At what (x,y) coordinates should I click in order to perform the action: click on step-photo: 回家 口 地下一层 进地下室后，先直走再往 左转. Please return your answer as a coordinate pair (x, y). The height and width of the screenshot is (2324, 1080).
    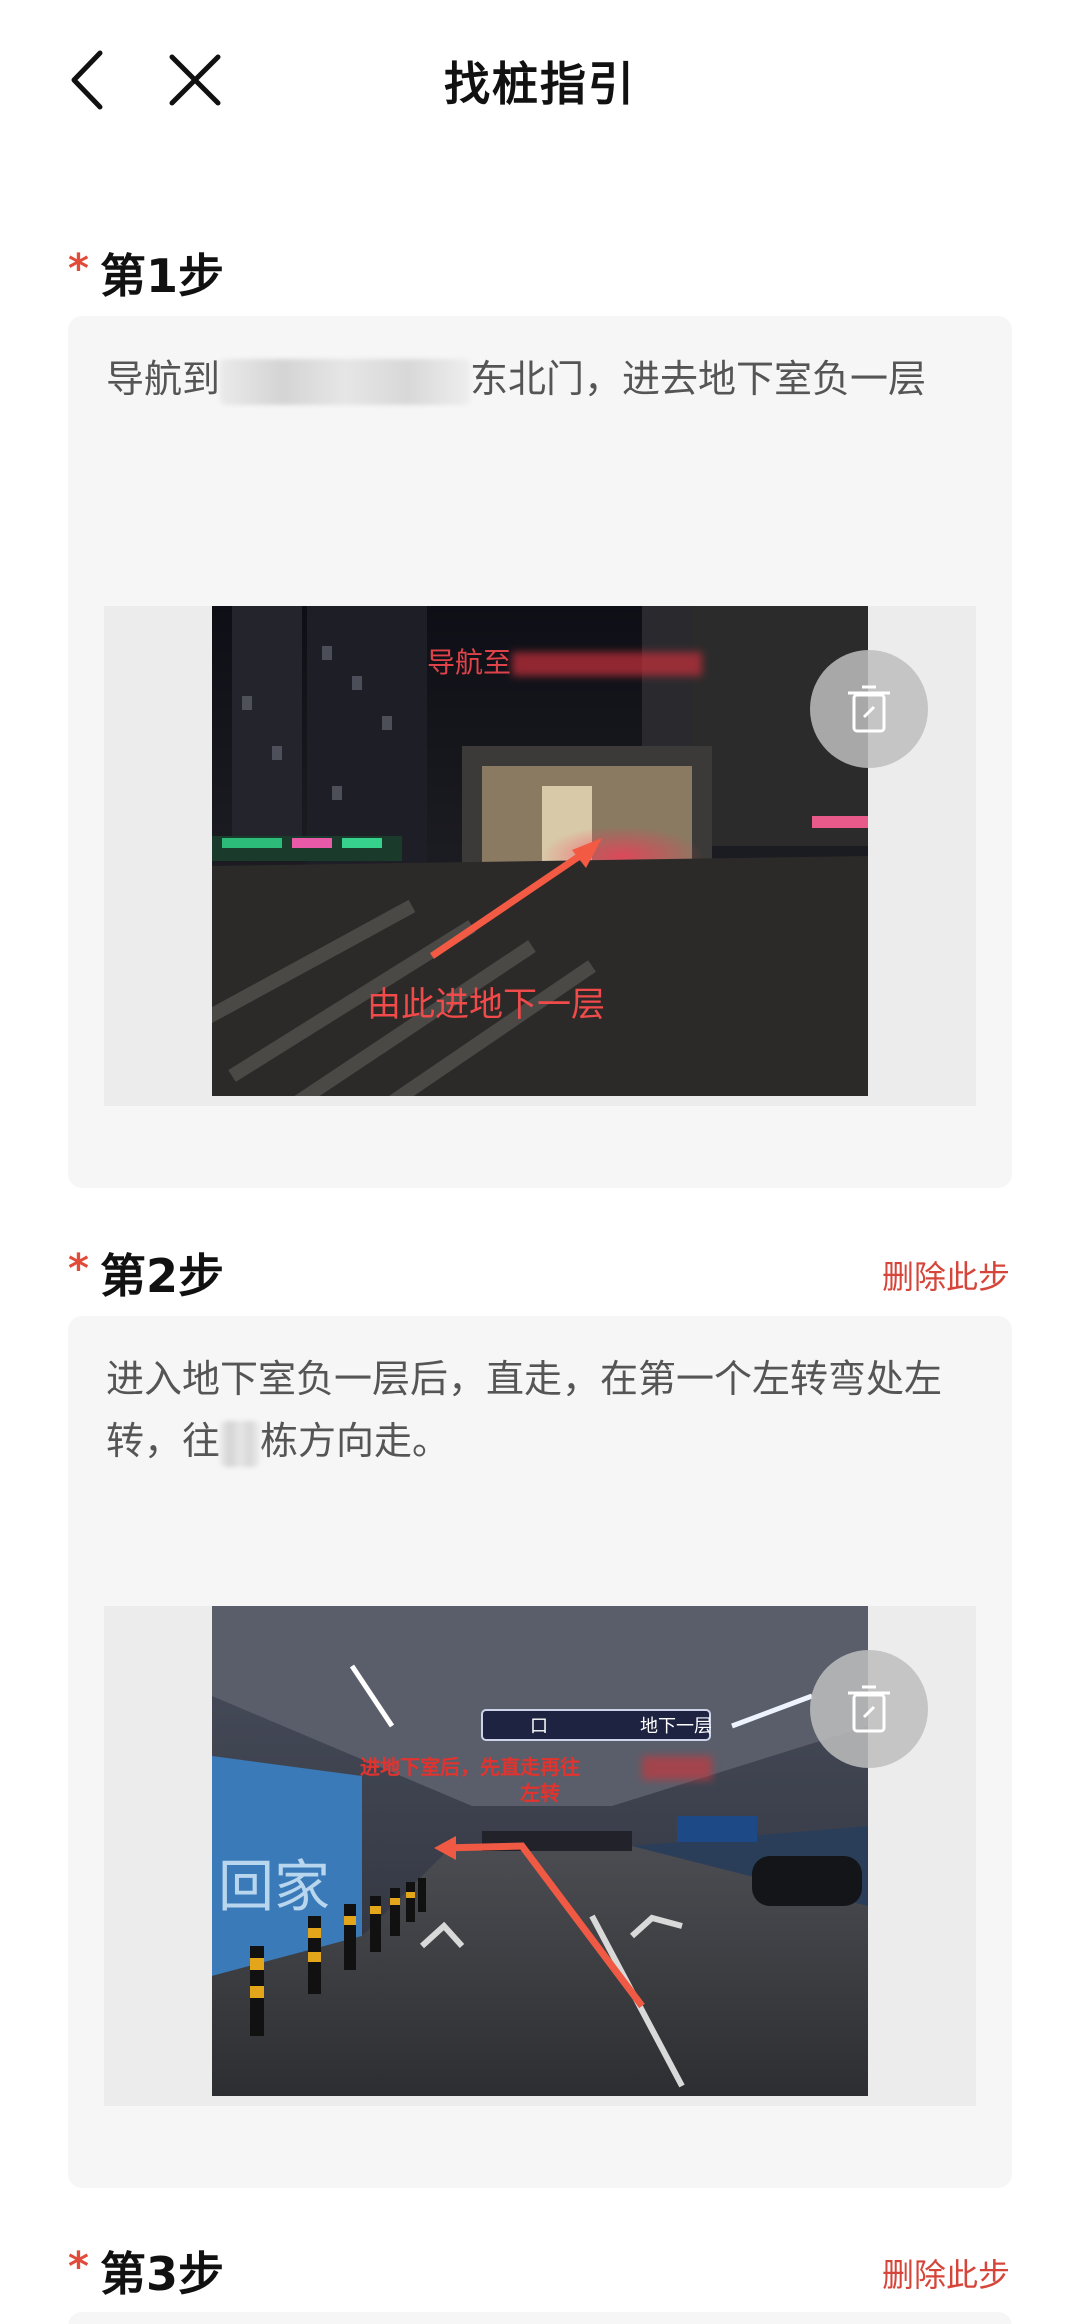
    Looking at the image, I should click on (540, 1851).